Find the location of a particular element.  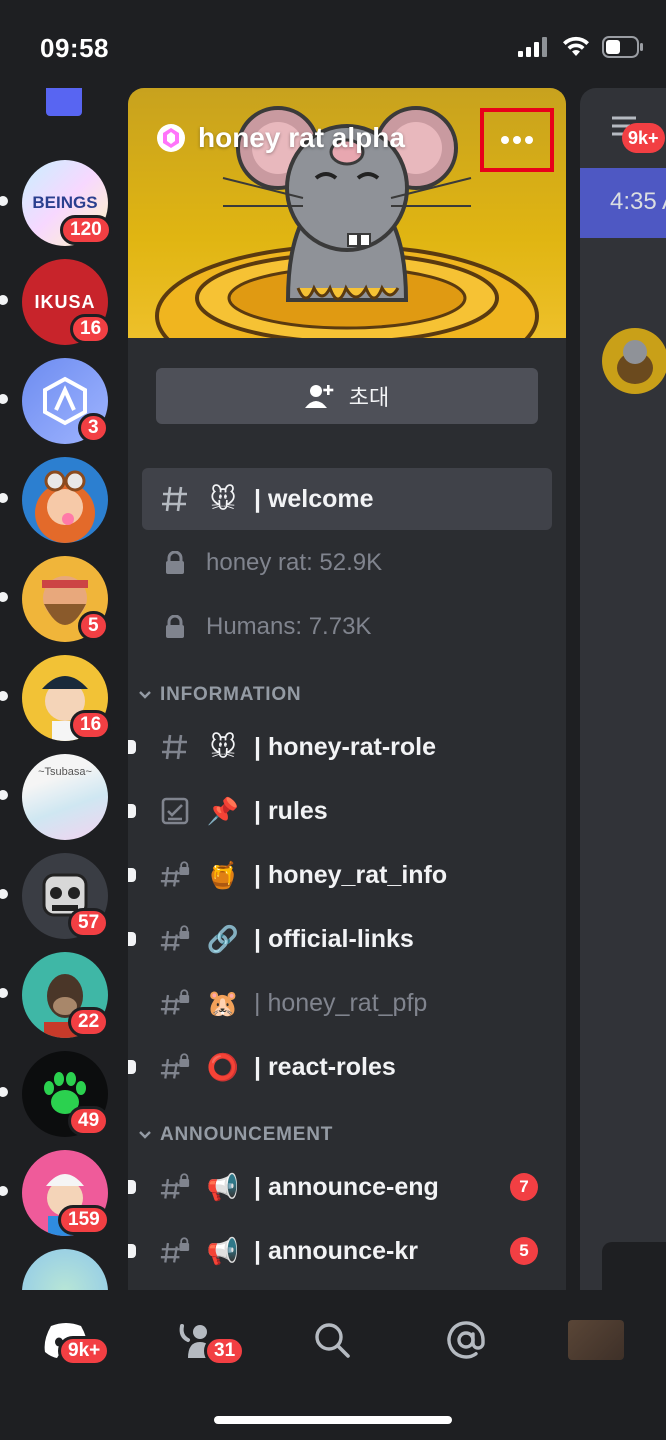

server-art: ~Tsubasa~ is located at coordinates (65, 797).